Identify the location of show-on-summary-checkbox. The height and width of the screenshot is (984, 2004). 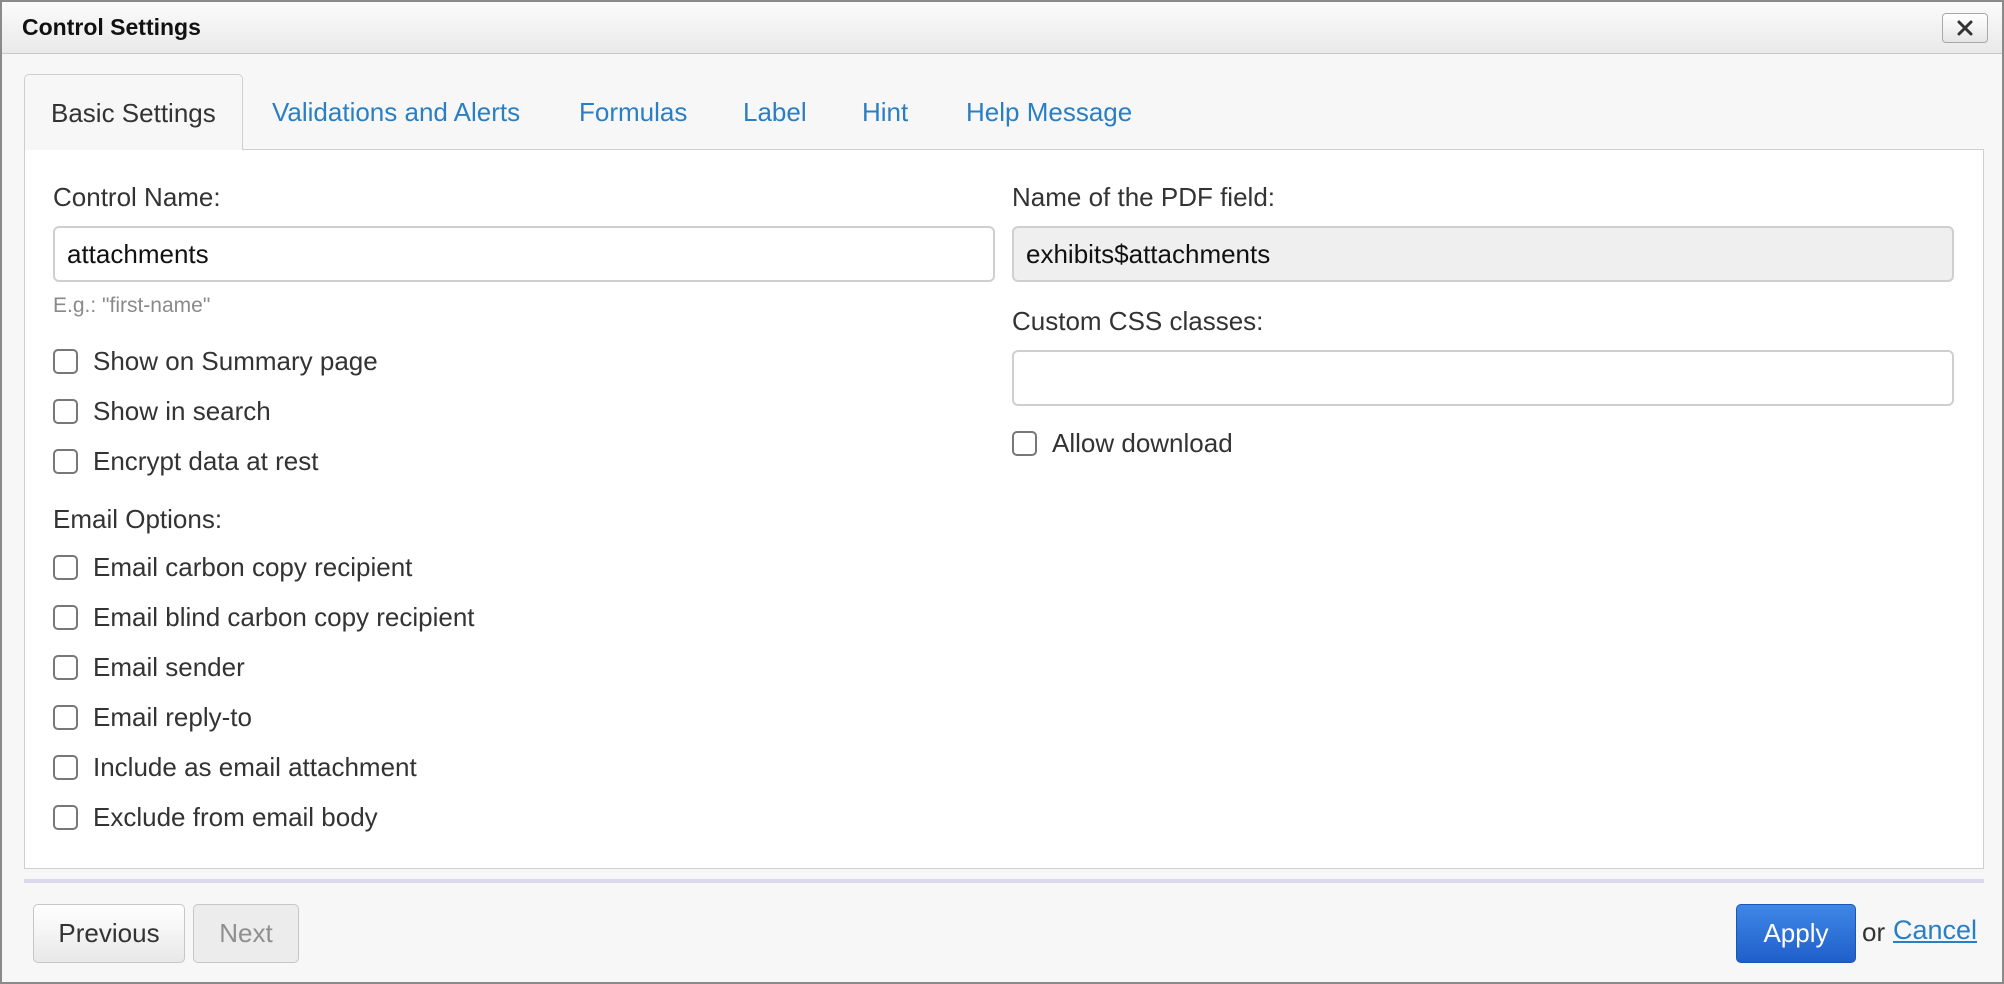
(65, 361).